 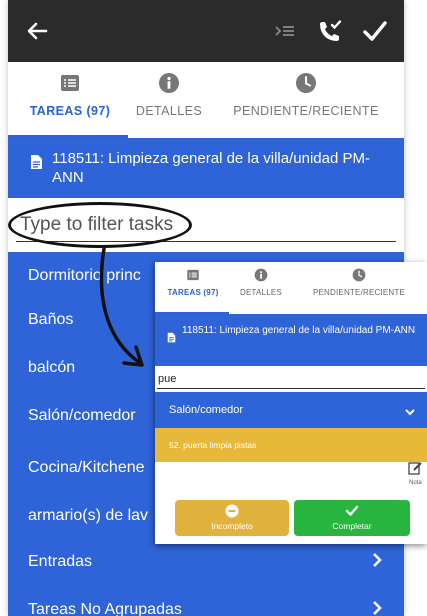 What do you see at coordinates (37, 31) in the screenshot?
I see `back-arrow-icon` at bounding box center [37, 31].